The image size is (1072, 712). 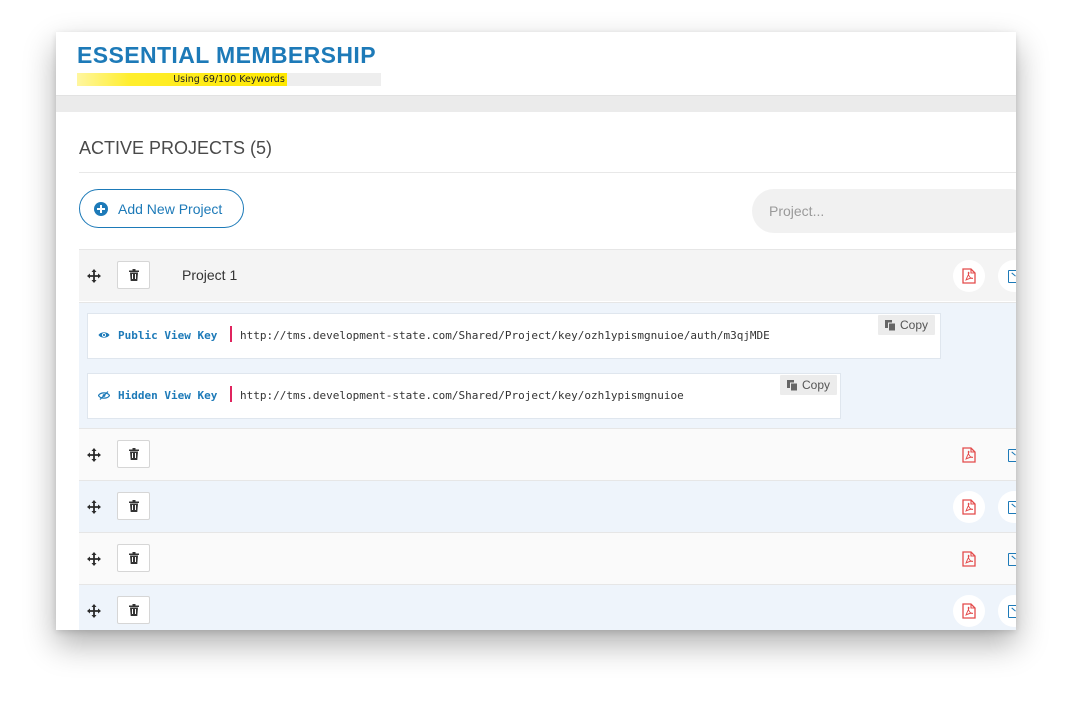 I want to click on section-title: ACTIVE PROJECTS (5), so click(x=176, y=148).